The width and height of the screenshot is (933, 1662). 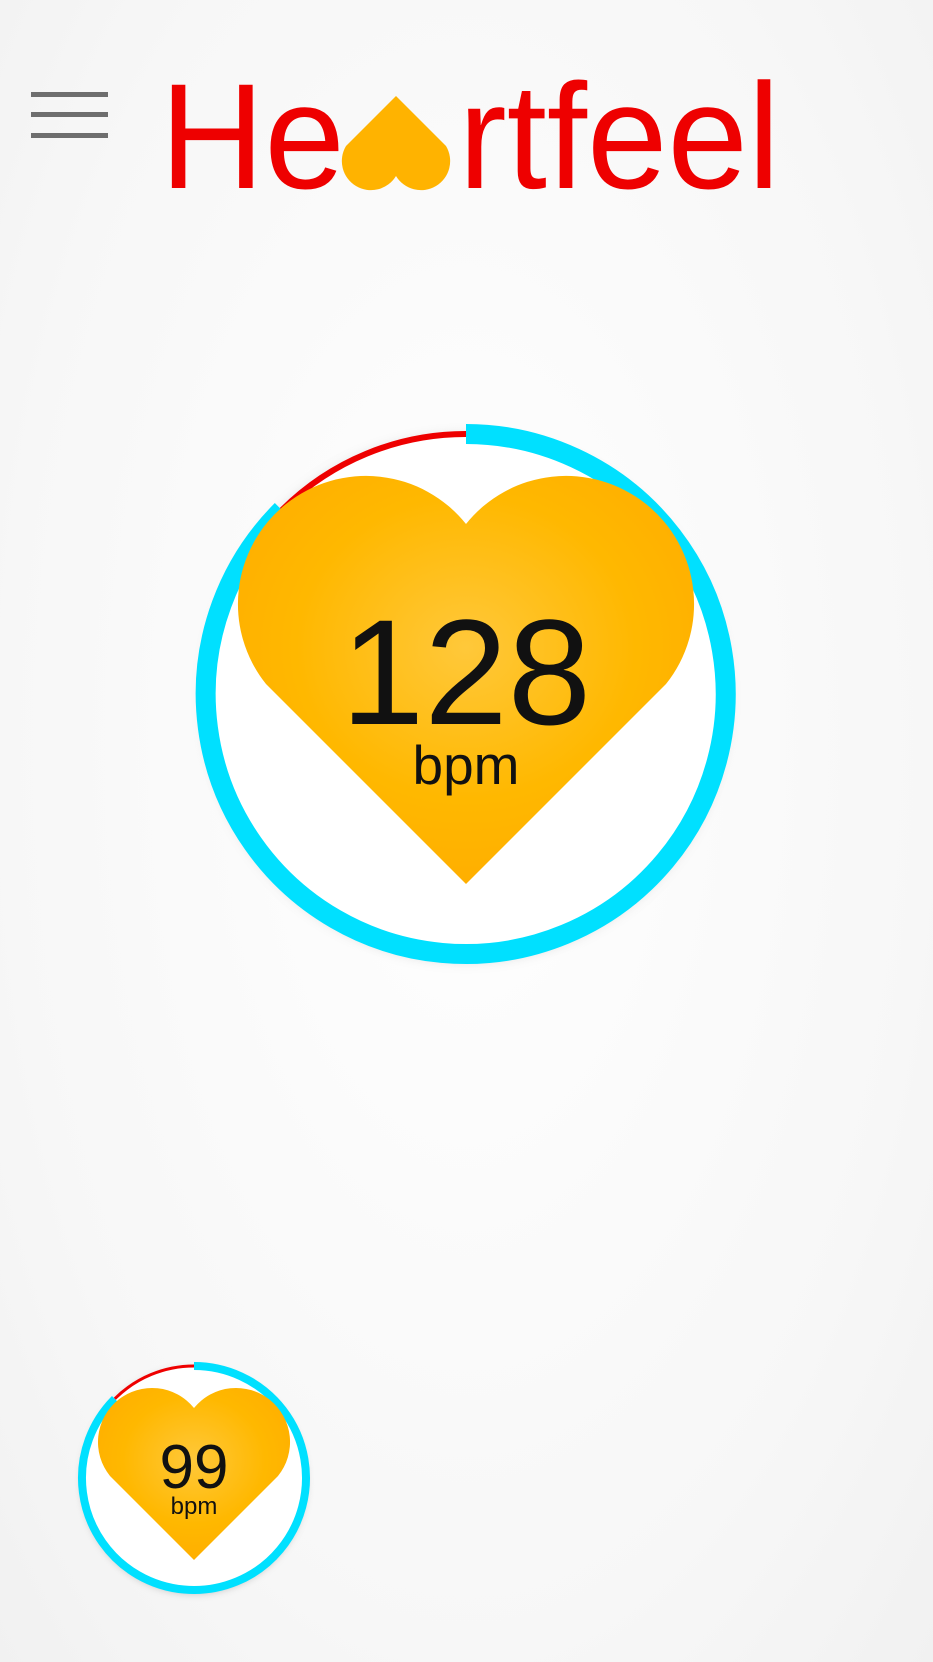 What do you see at coordinates (396, 143) in the screenshot?
I see `logo-heart-icon` at bounding box center [396, 143].